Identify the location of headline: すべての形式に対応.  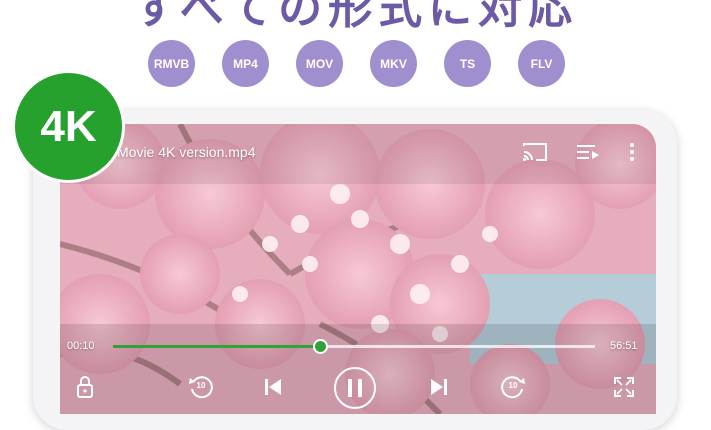
(355, 17).